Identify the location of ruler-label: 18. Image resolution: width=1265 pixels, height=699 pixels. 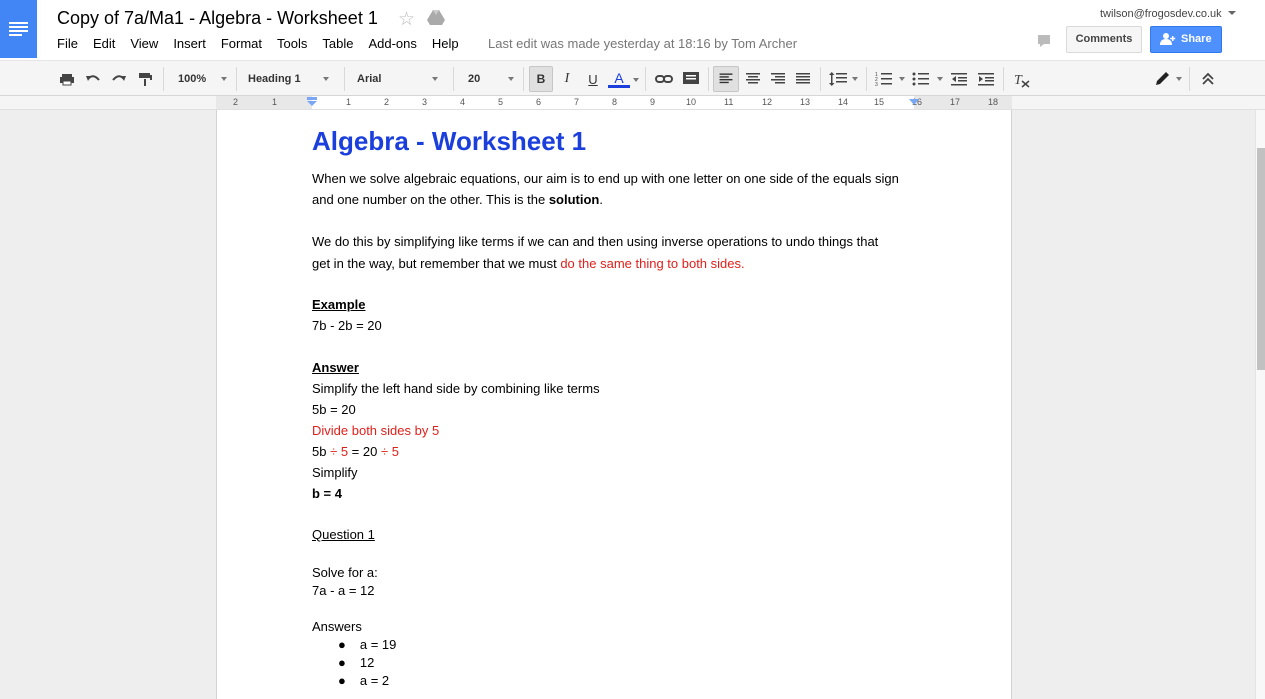
(993, 102).